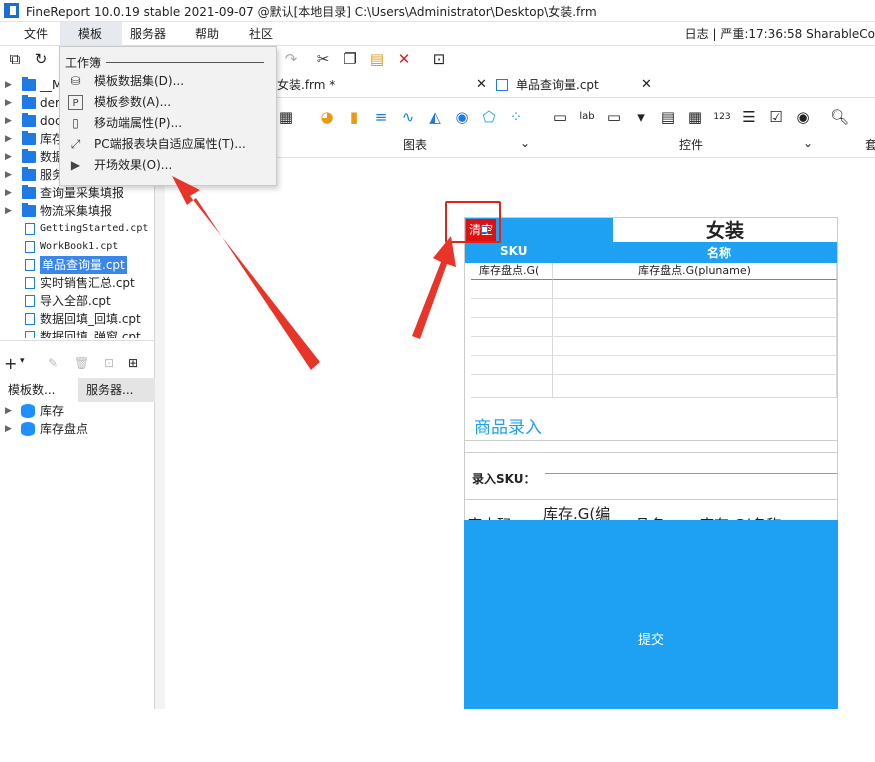 The width and height of the screenshot is (875, 762). Describe the element at coordinates (439, 59) in the screenshot. I see `preview-icon: ⊡` at that location.